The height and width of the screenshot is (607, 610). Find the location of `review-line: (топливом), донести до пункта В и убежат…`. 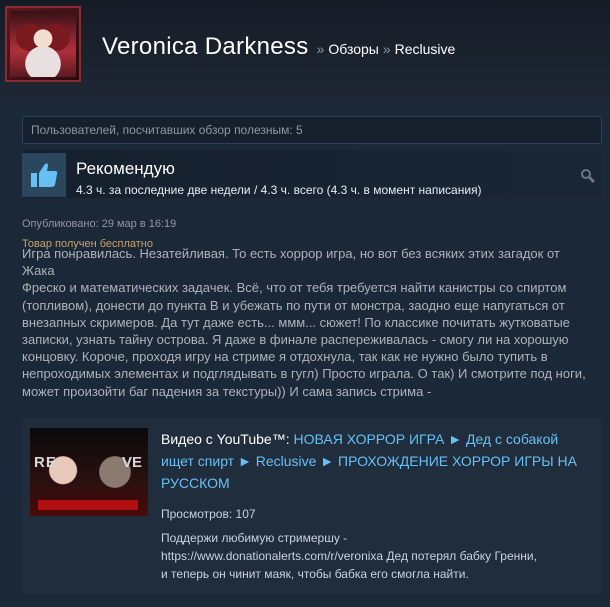

review-line: (топливом), донести до пункта В и убежат… is located at coordinates (293, 305).